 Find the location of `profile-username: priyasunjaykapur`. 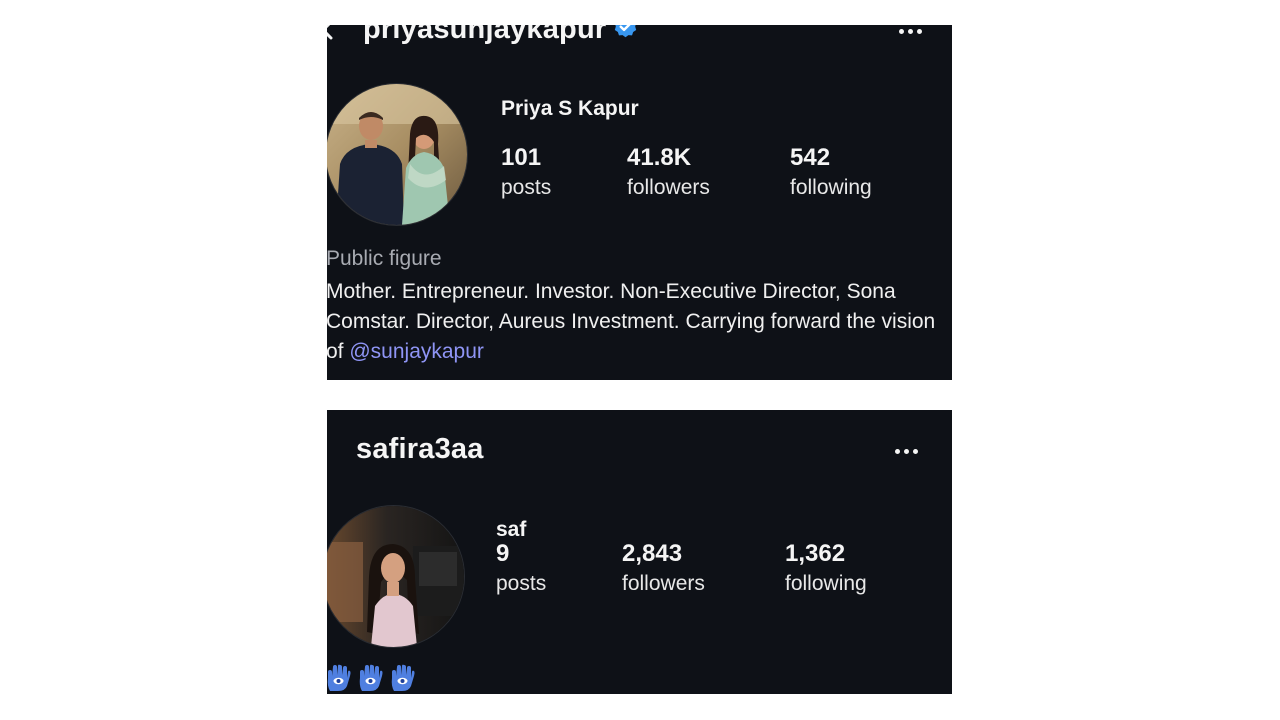

profile-username: priyasunjaykapur is located at coordinates (501, 35).